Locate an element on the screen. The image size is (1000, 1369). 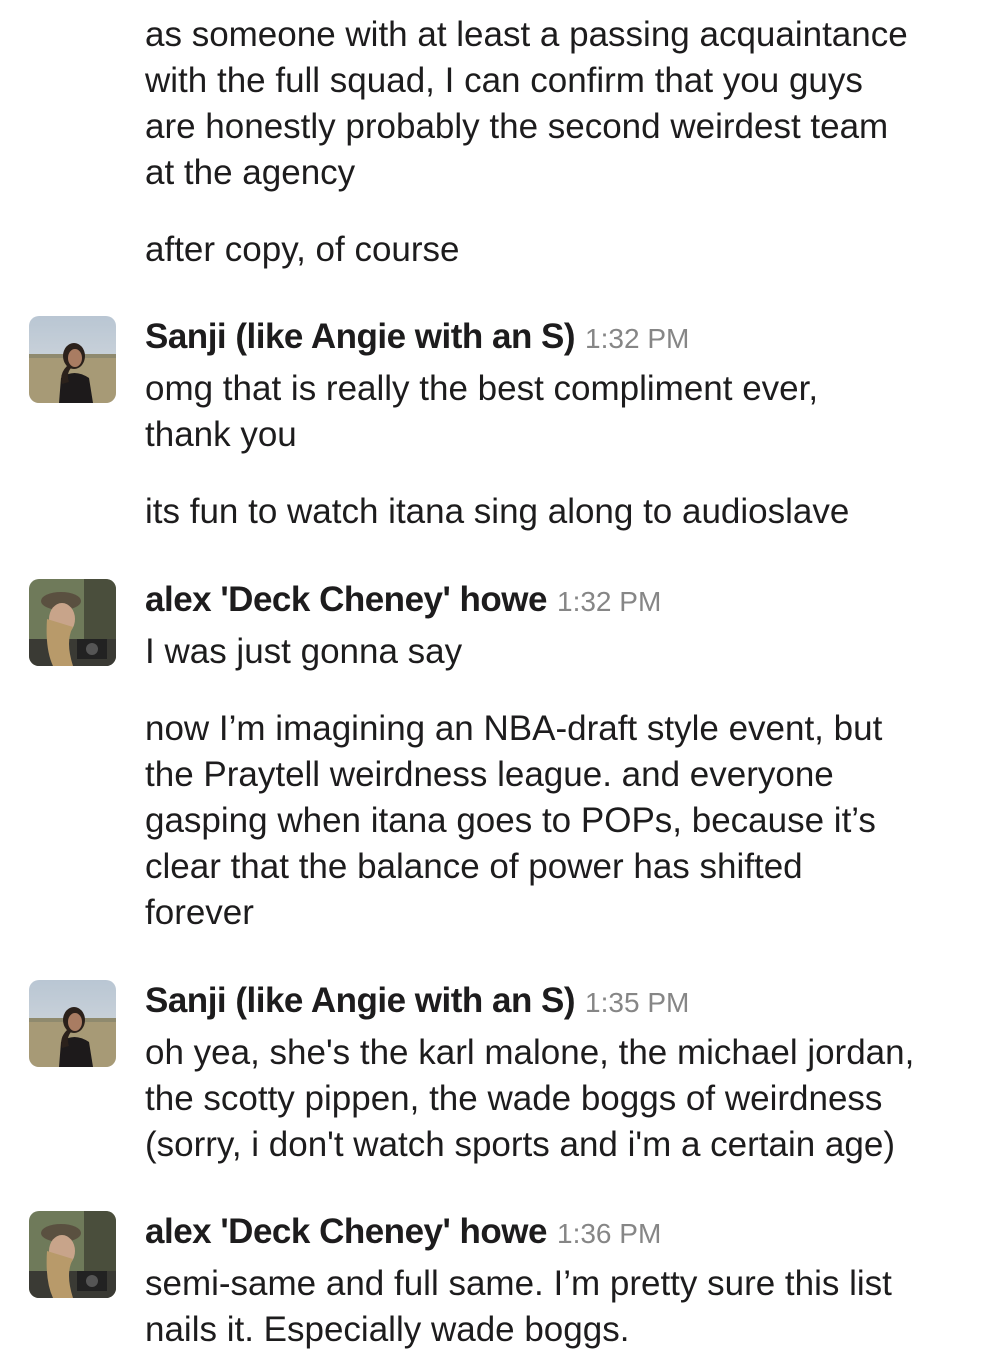
timestamp: 1:35 PM is located at coordinates (637, 1002).